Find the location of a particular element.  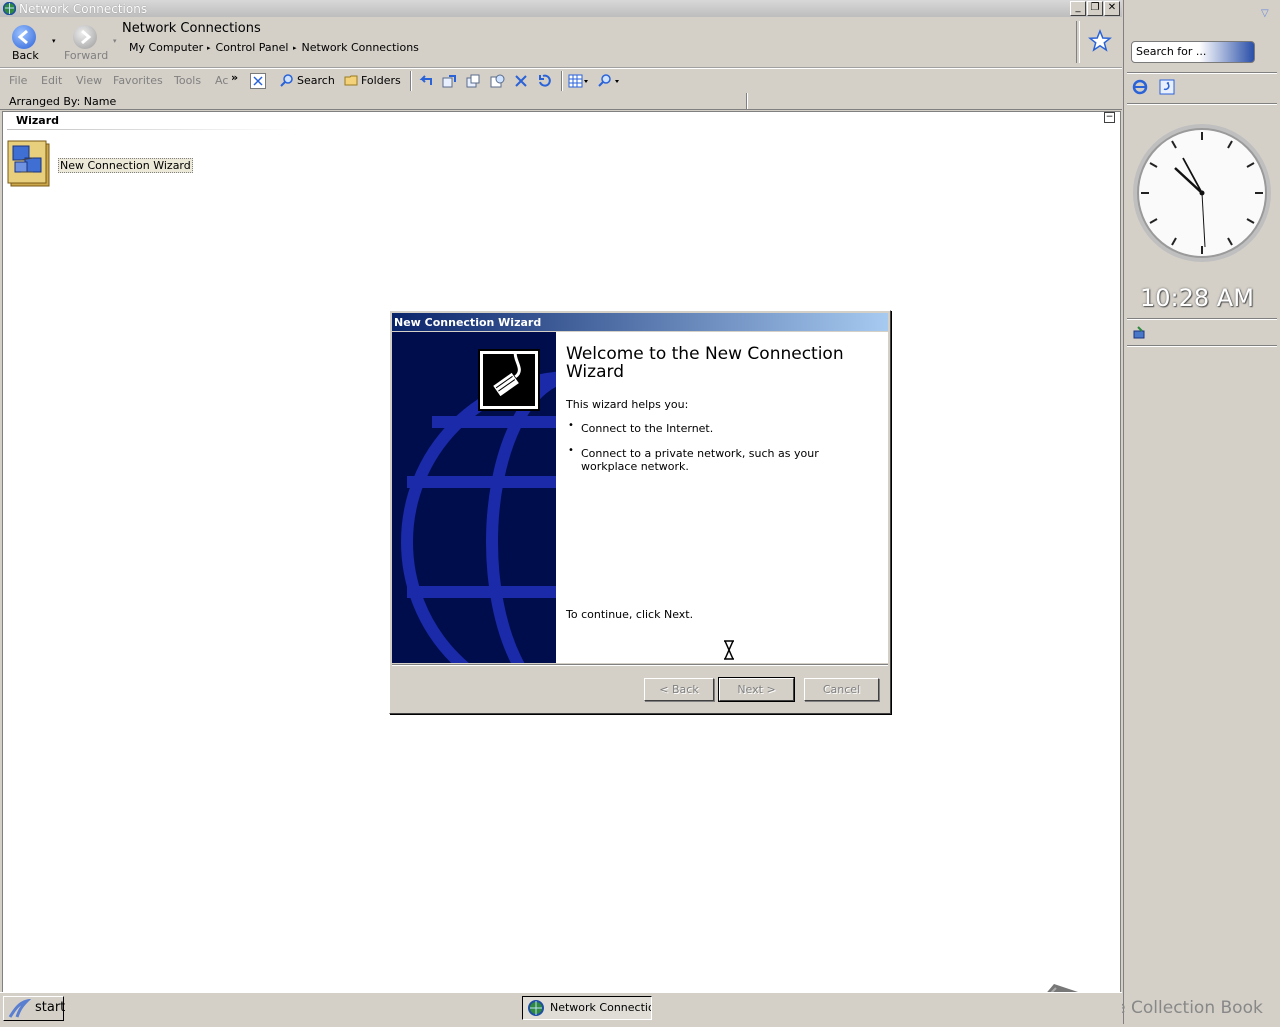

breadcrumb-control-panel: ▸ Control Panel is located at coordinates (247, 47).